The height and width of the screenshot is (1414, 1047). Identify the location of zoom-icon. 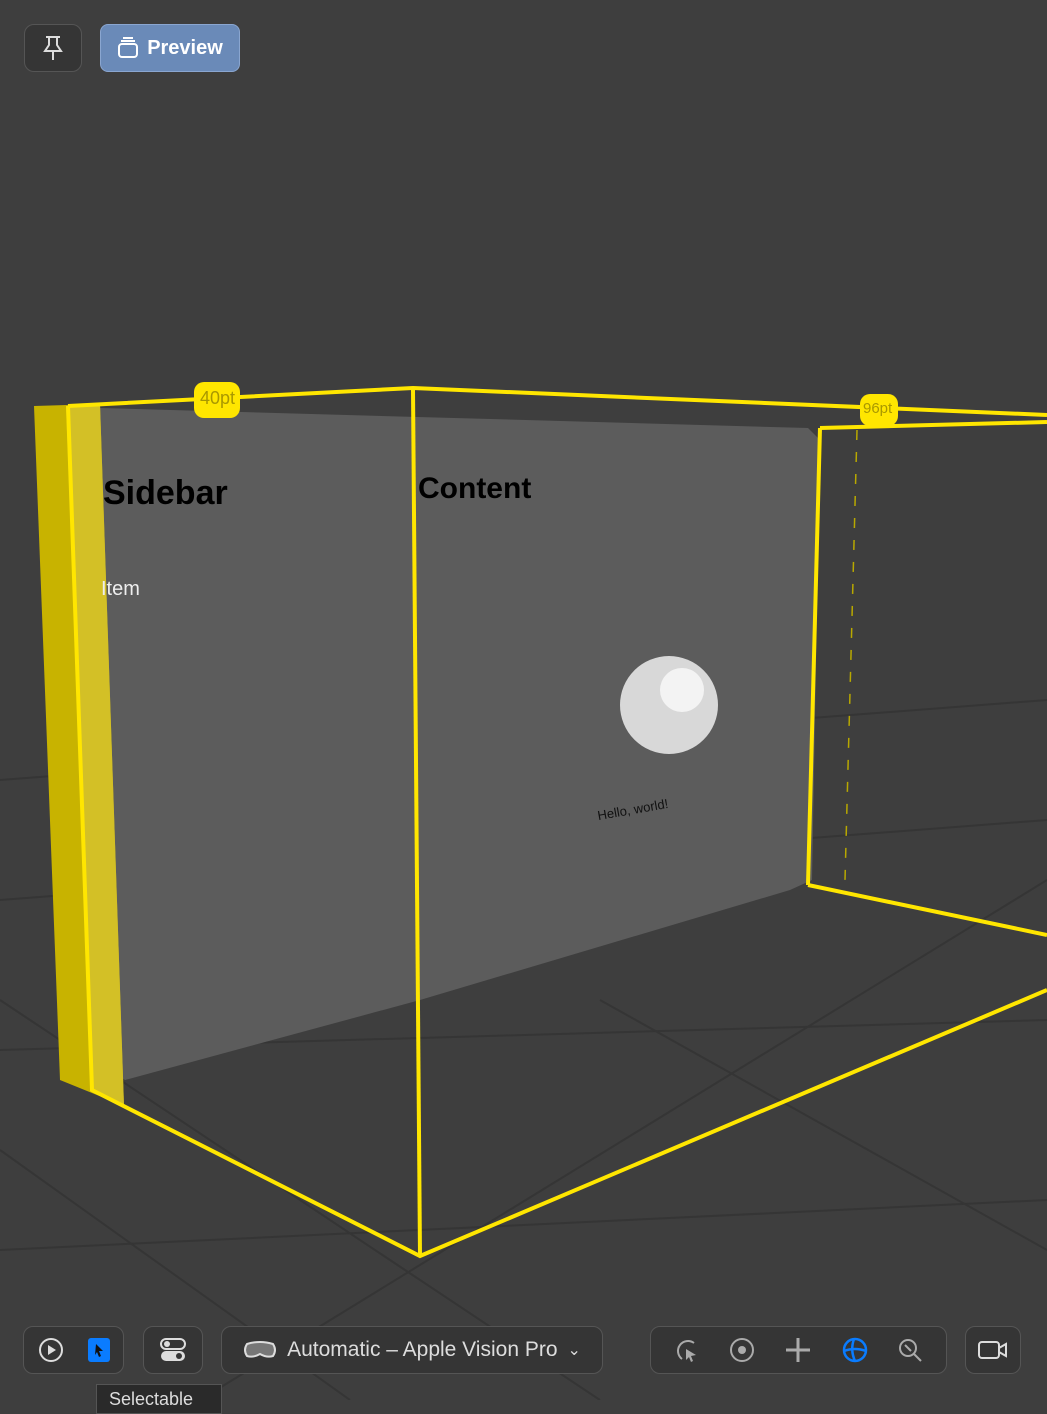
(910, 1350).